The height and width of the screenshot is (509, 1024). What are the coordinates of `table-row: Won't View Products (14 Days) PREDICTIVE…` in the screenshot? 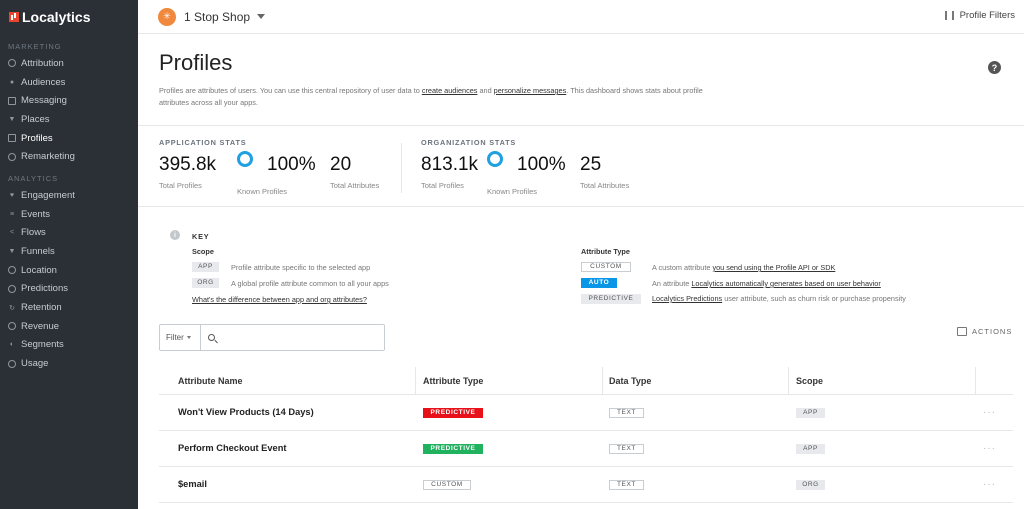 It's located at (586, 413).